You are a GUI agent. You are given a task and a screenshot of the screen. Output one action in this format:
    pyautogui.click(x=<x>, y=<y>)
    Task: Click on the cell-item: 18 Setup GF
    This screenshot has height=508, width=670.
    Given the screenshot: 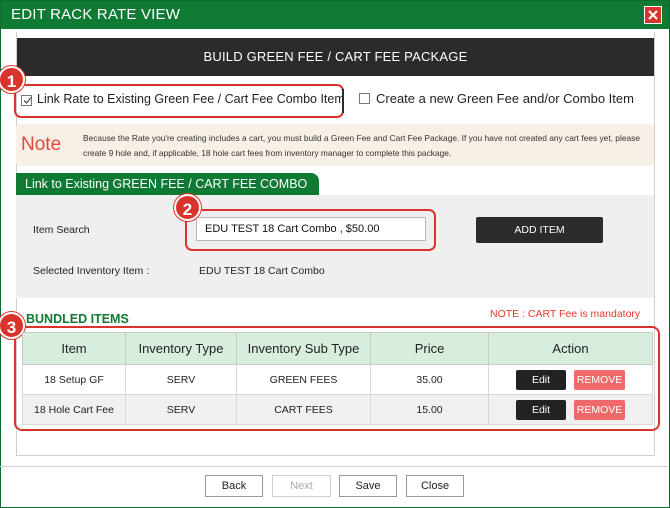 What is the action you would take?
    pyautogui.click(x=74, y=379)
    